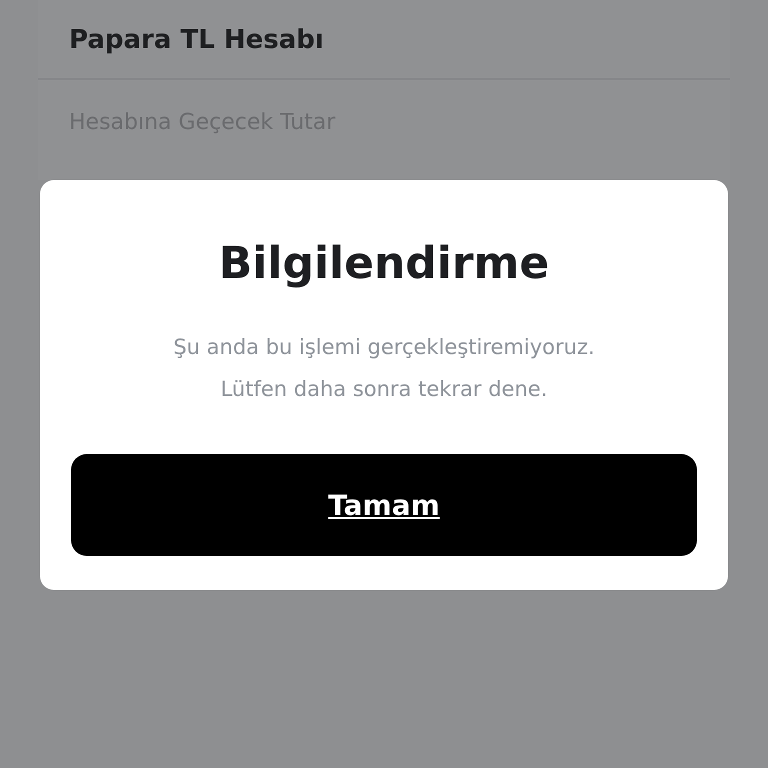 The image size is (768, 768). I want to click on ok-button: Tamam, so click(384, 505).